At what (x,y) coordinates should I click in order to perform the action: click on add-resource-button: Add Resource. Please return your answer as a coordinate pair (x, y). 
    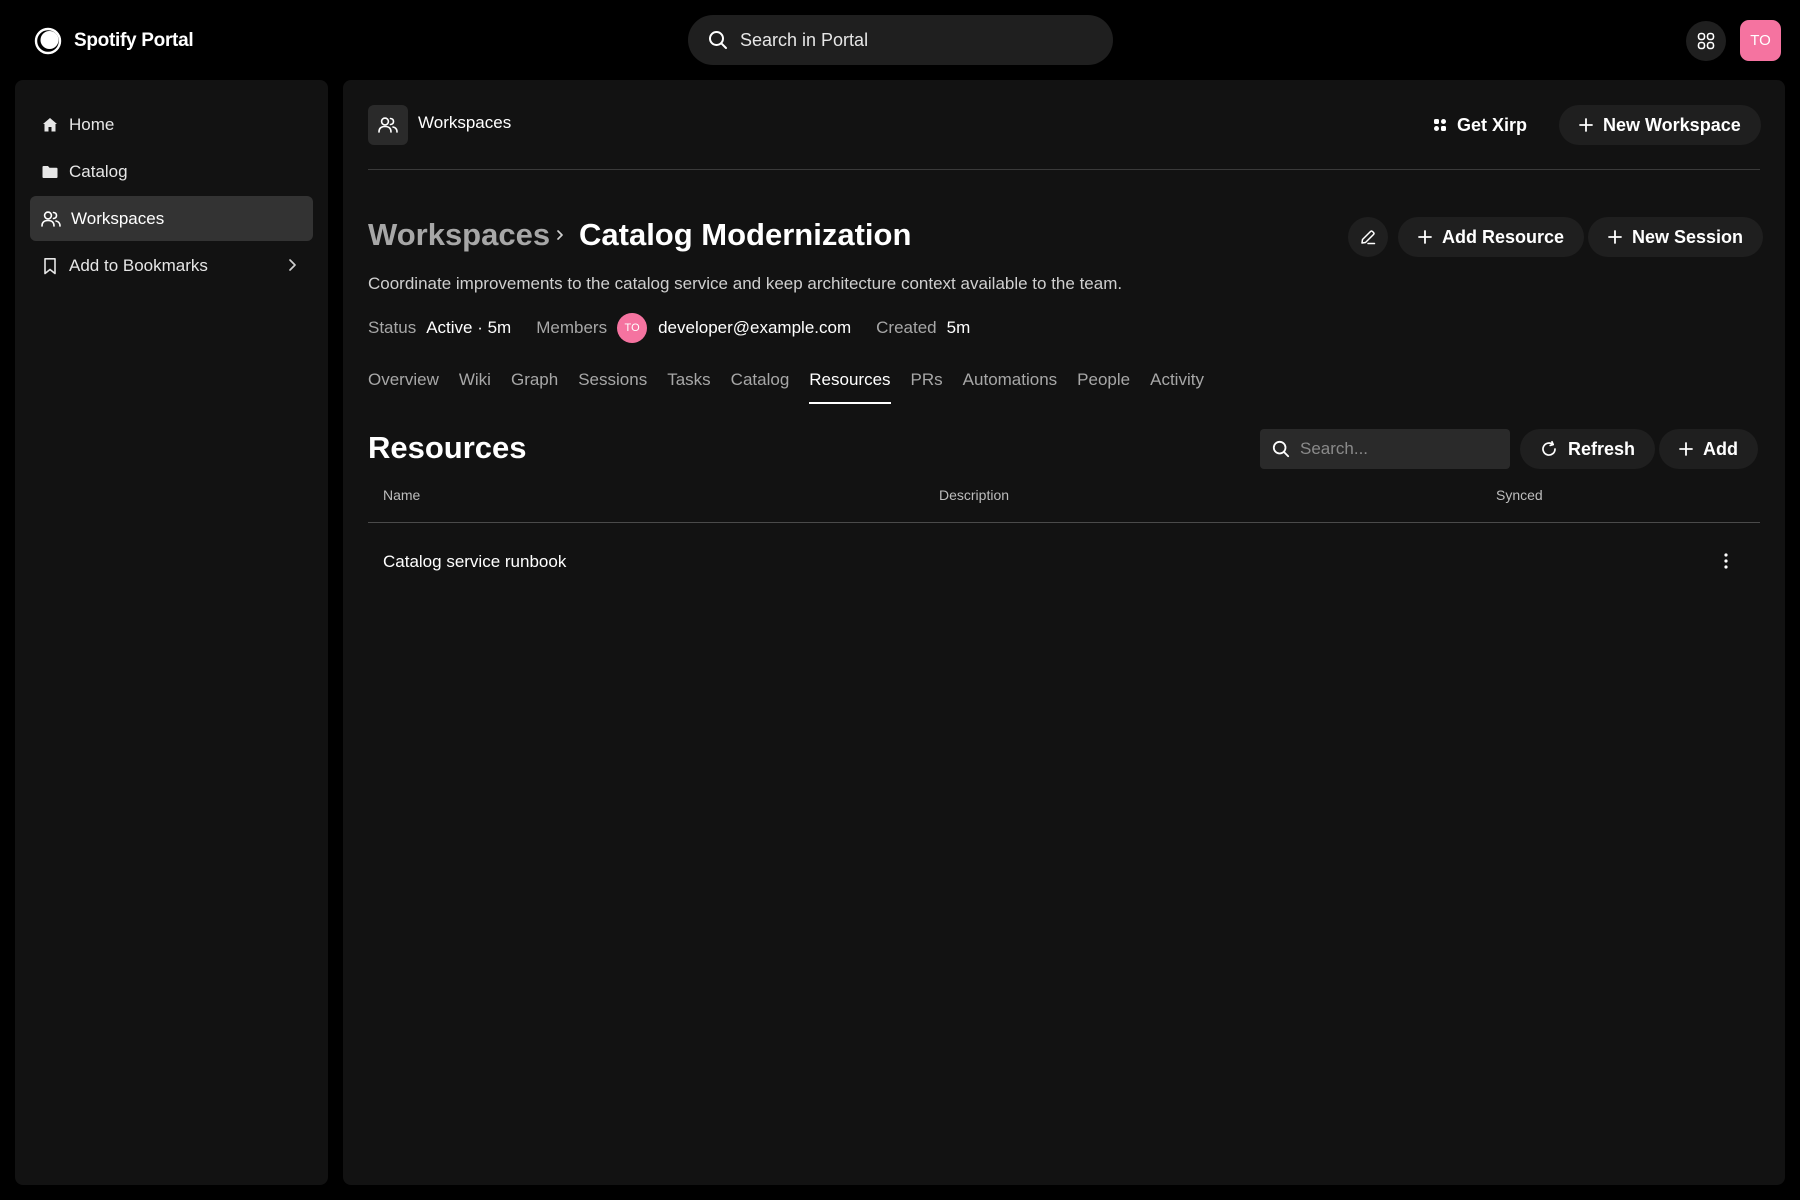
    Looking at the image, I should click on (1491, 237).